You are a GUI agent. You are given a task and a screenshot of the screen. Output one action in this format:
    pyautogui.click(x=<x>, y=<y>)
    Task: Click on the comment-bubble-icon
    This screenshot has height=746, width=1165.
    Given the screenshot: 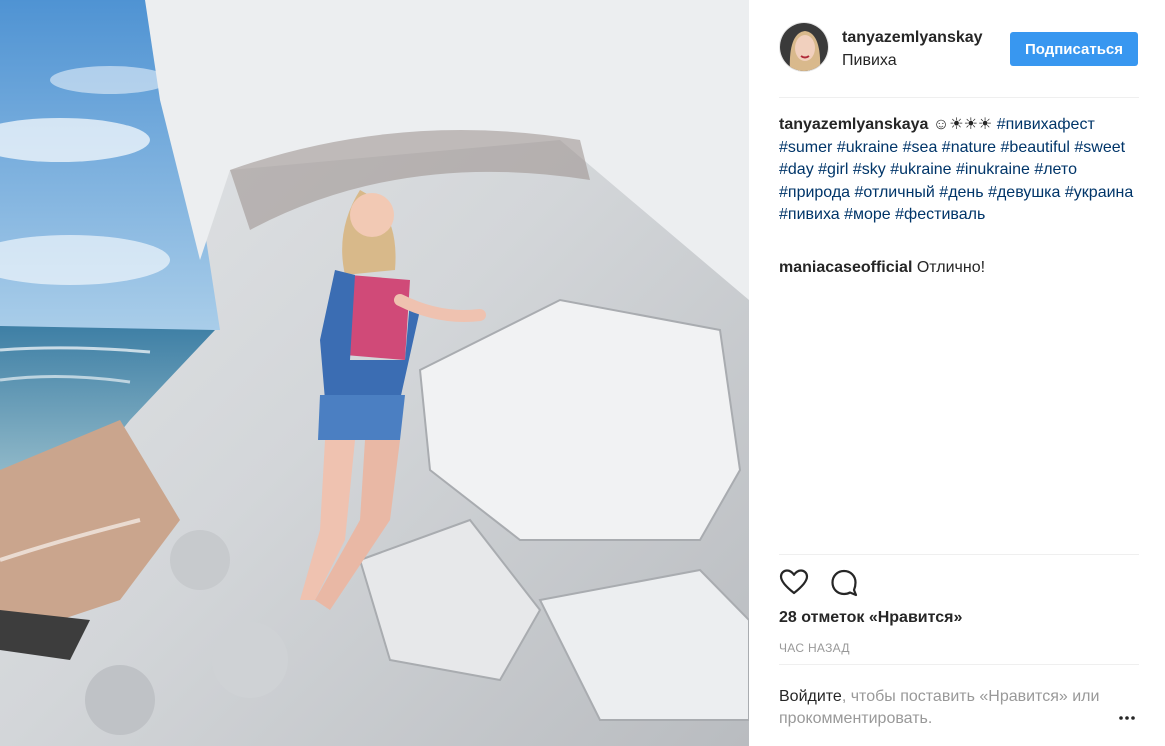 What is the action you would take?
    pyautogui.click(x=844, y=583)
    